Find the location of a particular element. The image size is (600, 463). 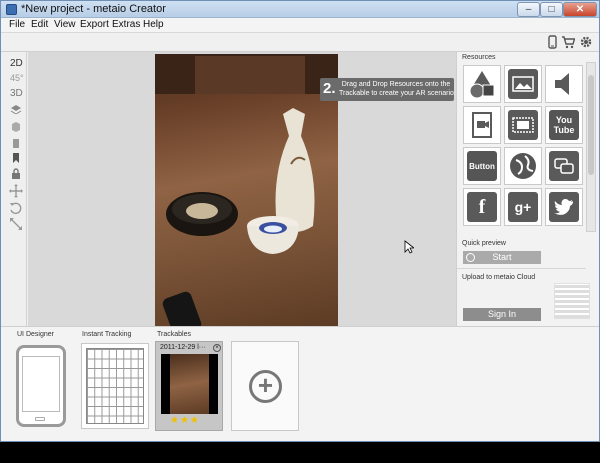

resource-googleplus: g+ is located at coordinates (523, 207).